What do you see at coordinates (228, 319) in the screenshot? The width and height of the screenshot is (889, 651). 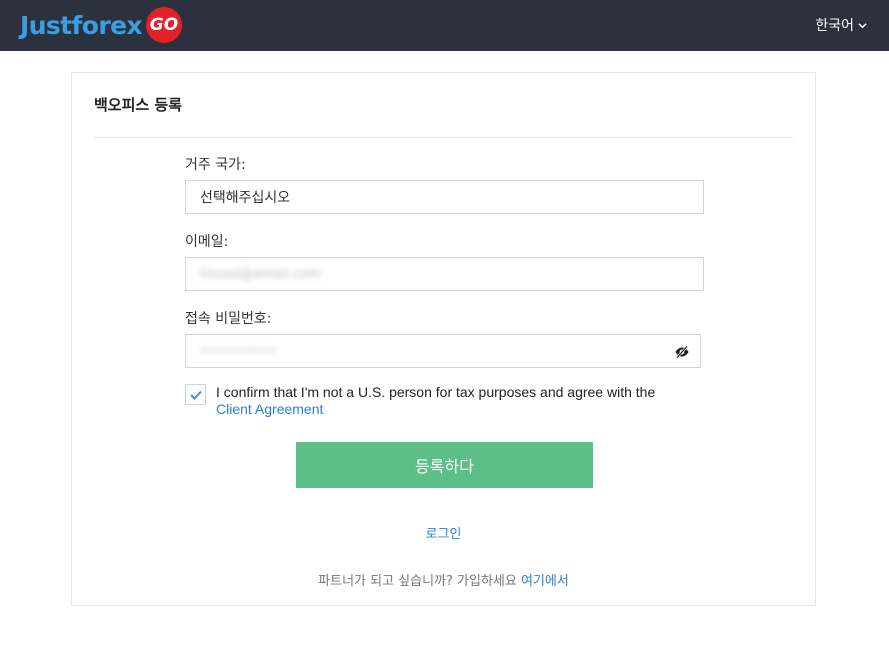 I see `password-label: 접속 비밀번호:` at bounding box center [228, 319].